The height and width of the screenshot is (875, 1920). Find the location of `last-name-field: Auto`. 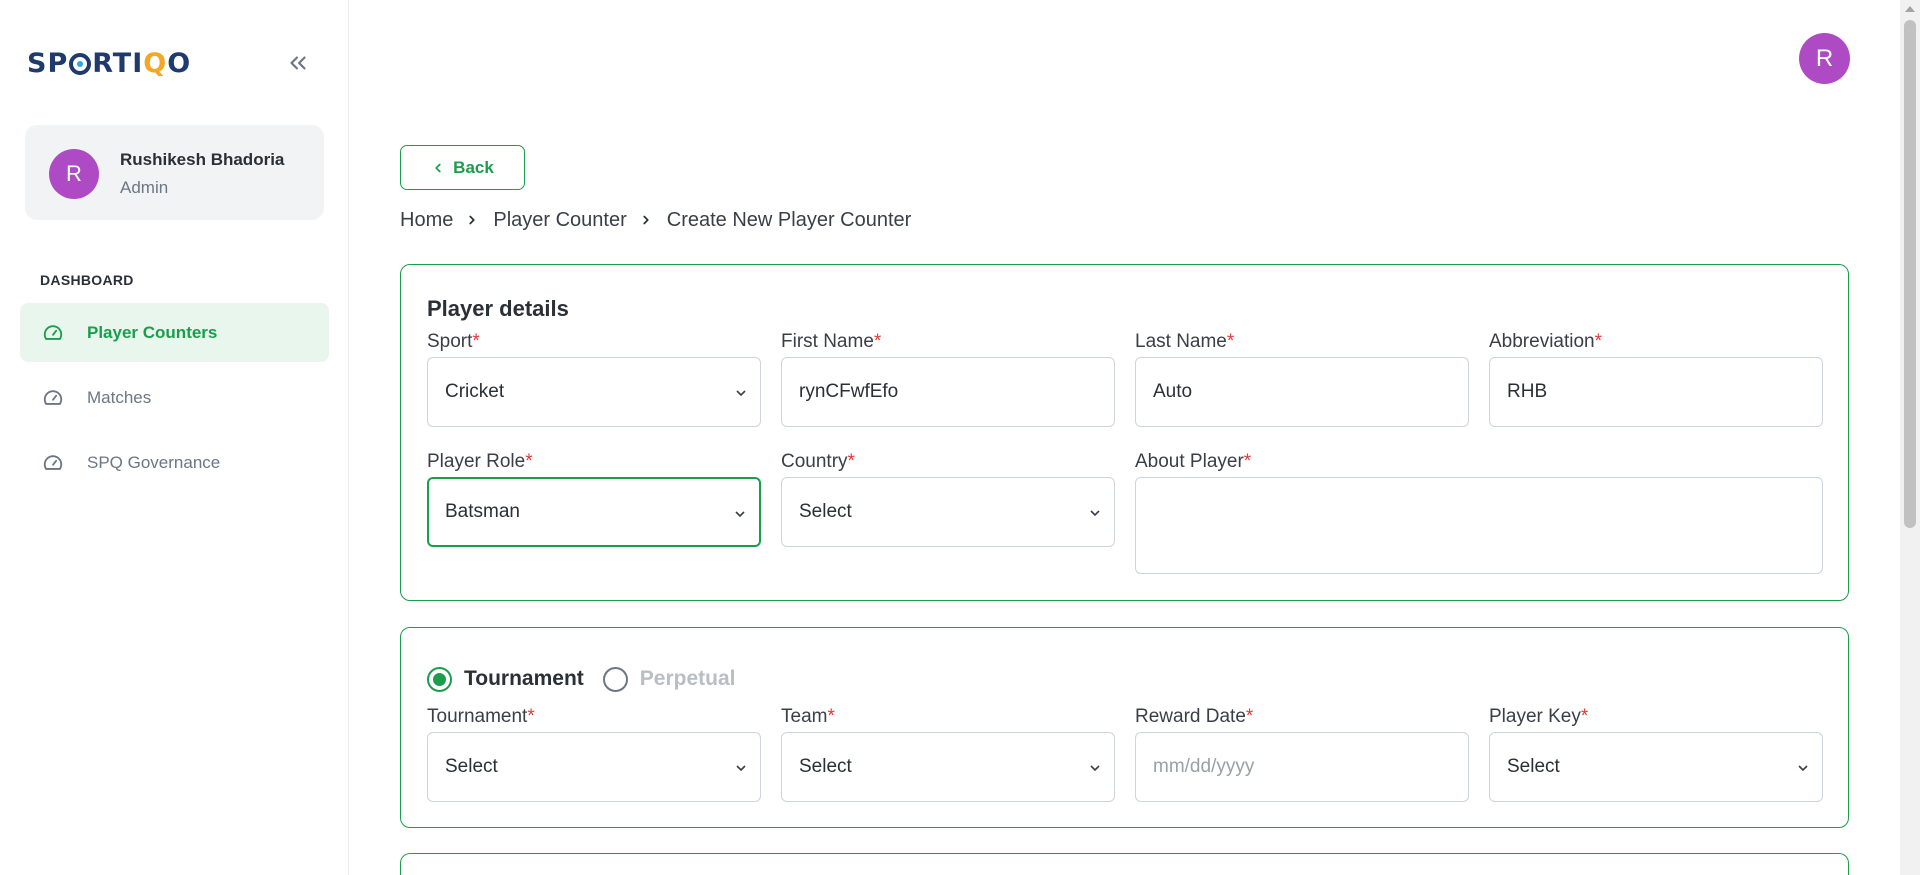

last-name-field: Auto is located at coordinates (1302, 392).